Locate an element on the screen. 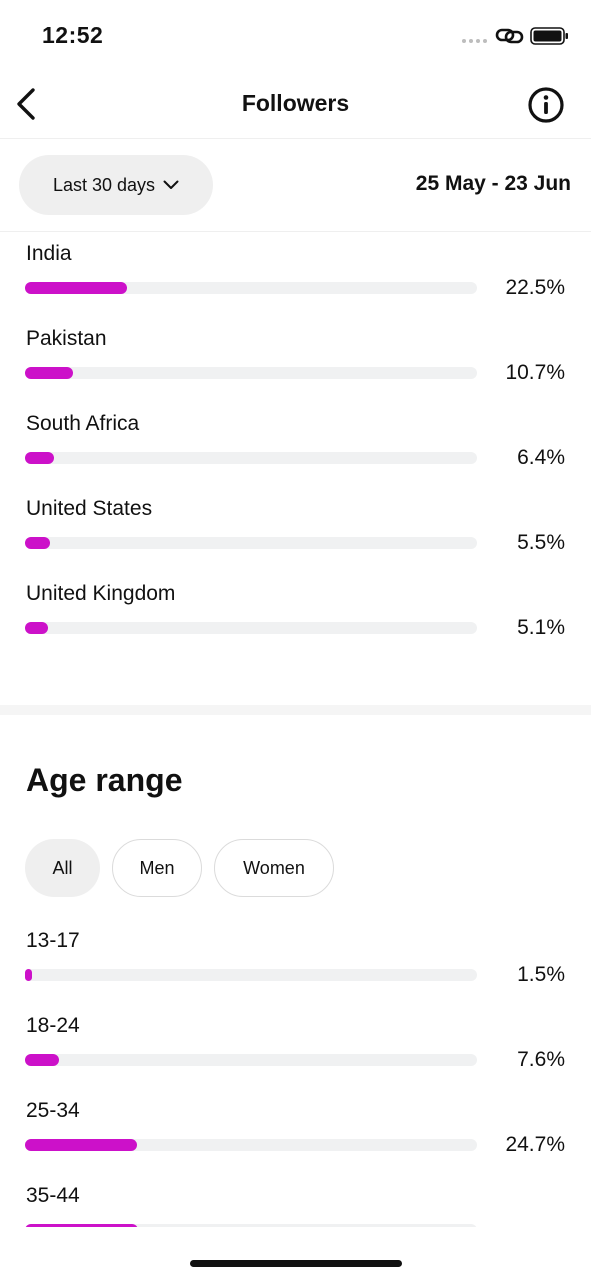 The height and width of the screenshot is (1280, 591). country-label: United Kingdom is located at coordinates (101, 593).